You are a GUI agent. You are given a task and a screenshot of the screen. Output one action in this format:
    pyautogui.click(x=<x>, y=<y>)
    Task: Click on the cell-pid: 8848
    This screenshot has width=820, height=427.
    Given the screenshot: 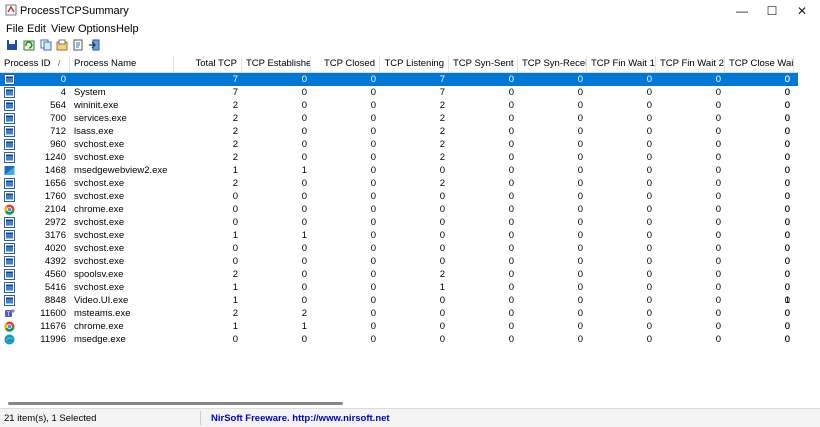 What is the action you would take?
    pyautogui.click(x=55, y=300)
    